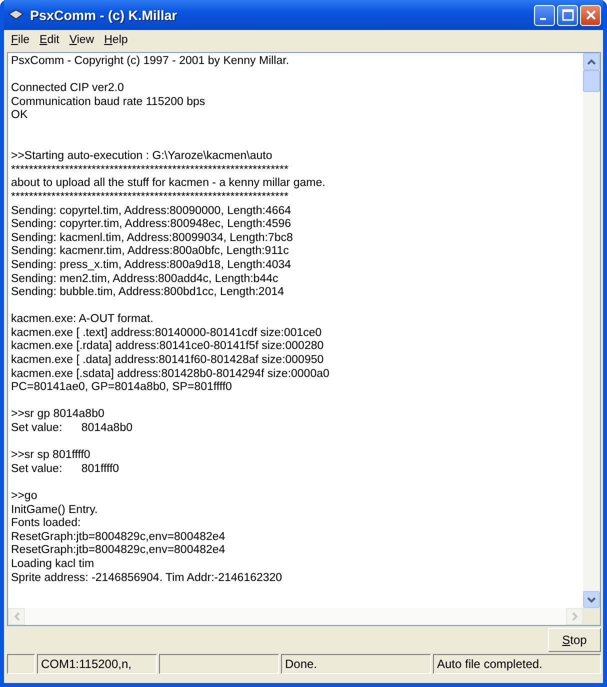 Image resolution: width=607 pixels, height=687 pixels. What do you see at coordinates (151, 211) in the screenshot?
I see `log-line: Sending: copyrtel.tim, Address:80090000, Length:4664` at bounding box center [151, 211].